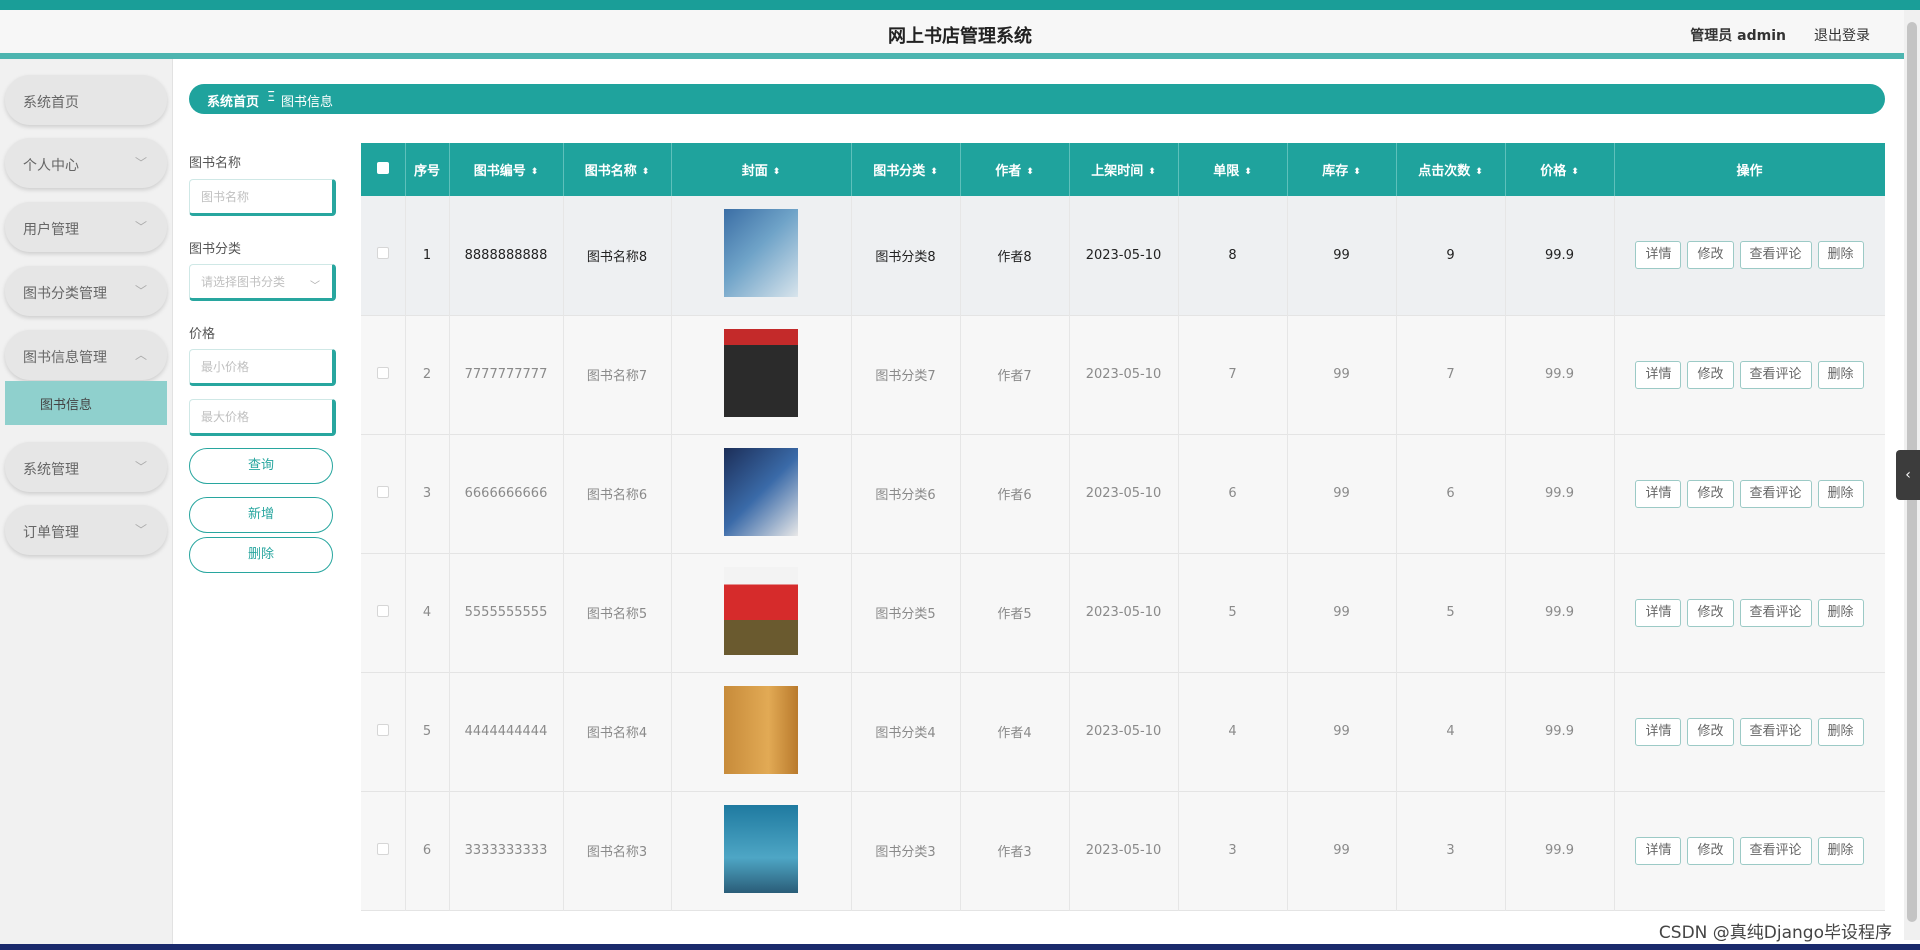 Image resolution: width=1920 pixels, height=950 pixels. I want to click on cell-clicks: 3, so click(1451, 850).